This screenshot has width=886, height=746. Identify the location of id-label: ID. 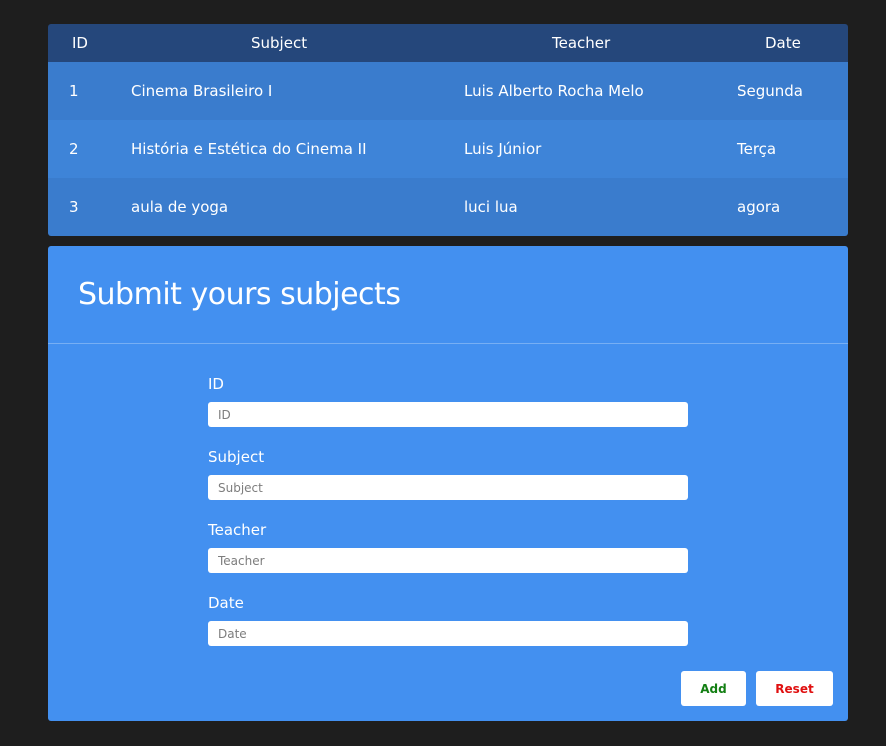
(216, 384).